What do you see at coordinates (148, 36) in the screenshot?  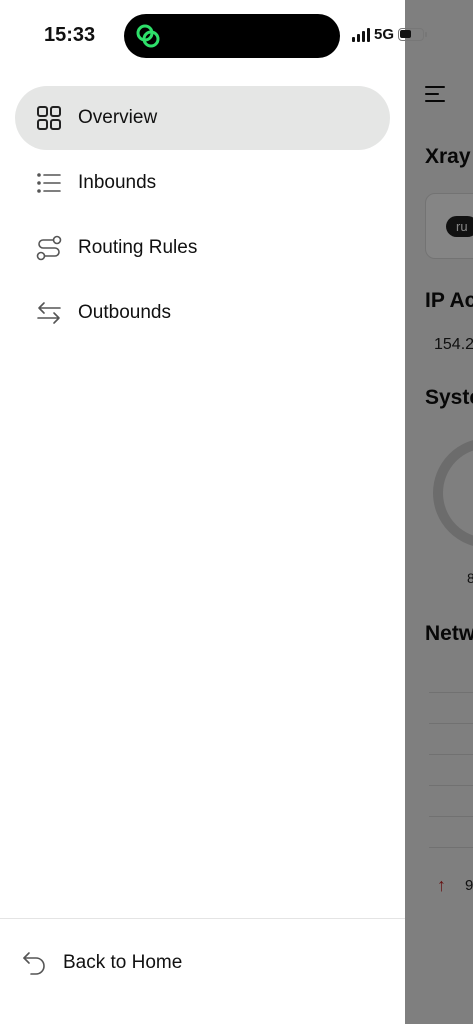 I see `link-rings-icon` at bounding box center [148, 36].